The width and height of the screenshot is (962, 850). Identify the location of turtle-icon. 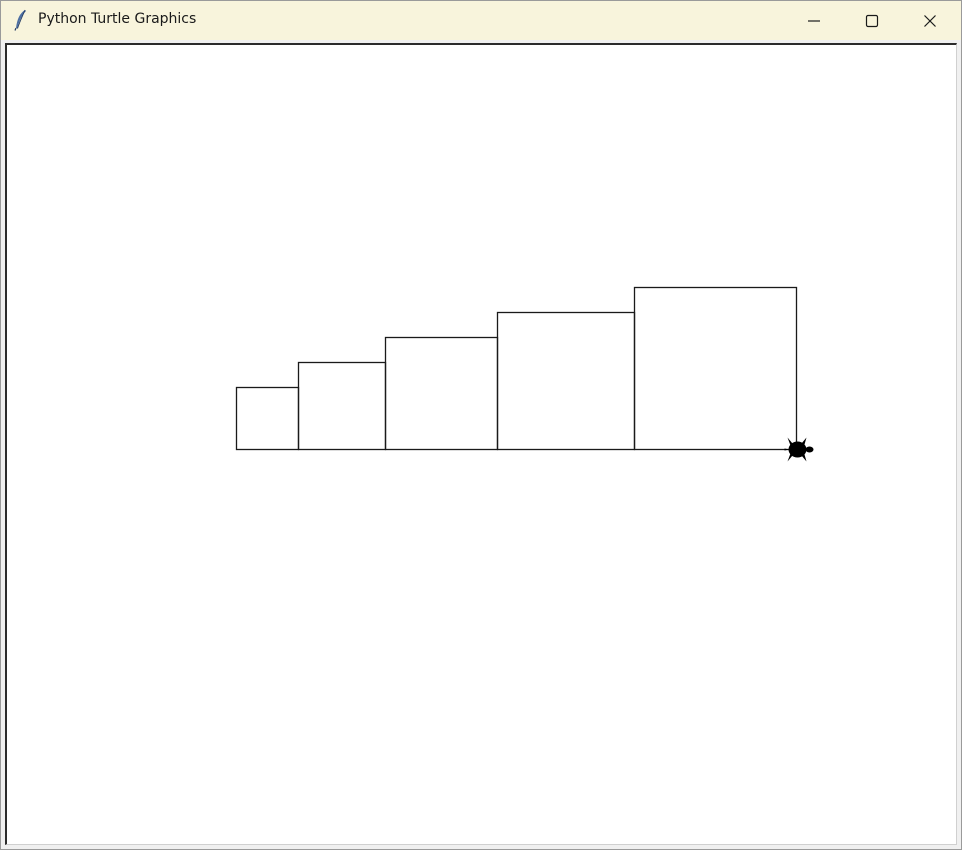
(799, 449).